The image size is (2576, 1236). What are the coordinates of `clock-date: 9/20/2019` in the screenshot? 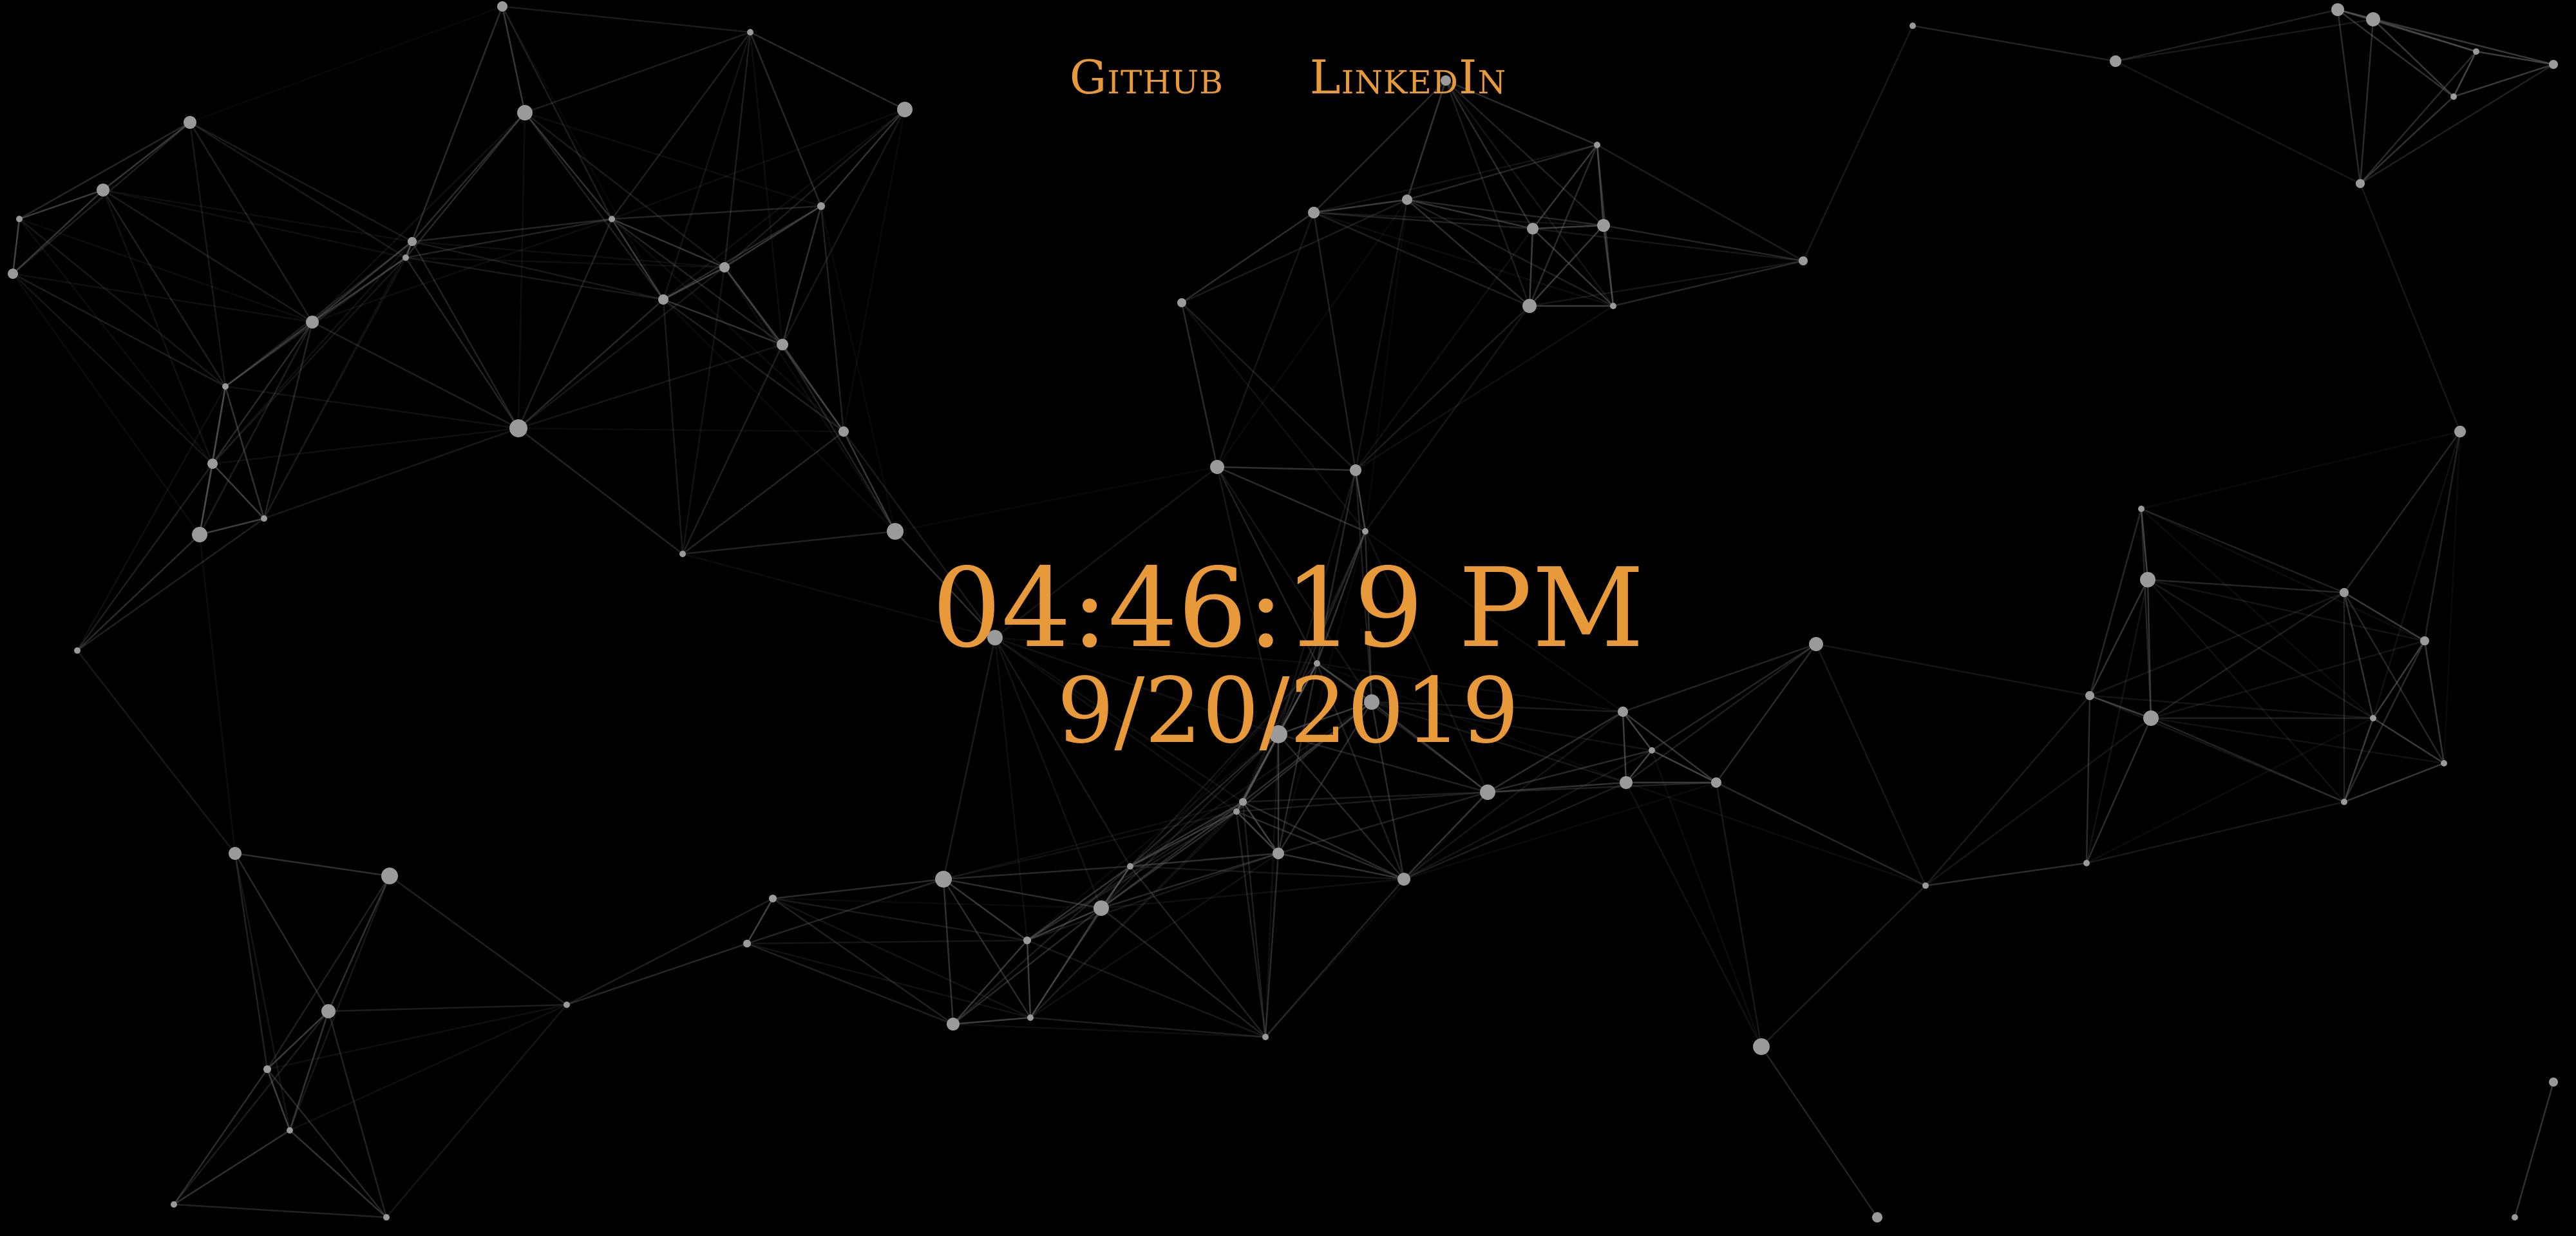 It's located at (1288, 711).